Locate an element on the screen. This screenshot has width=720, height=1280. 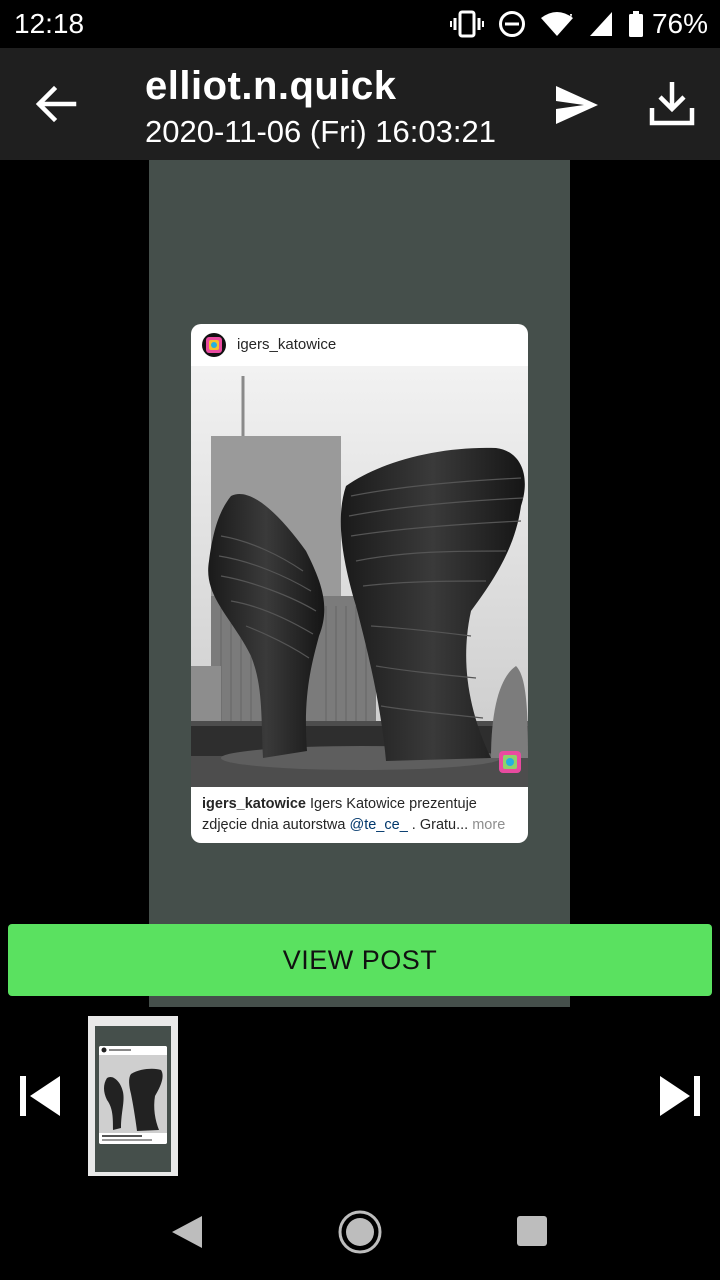
story-thumbnail is located at coordinates (133, 1096).